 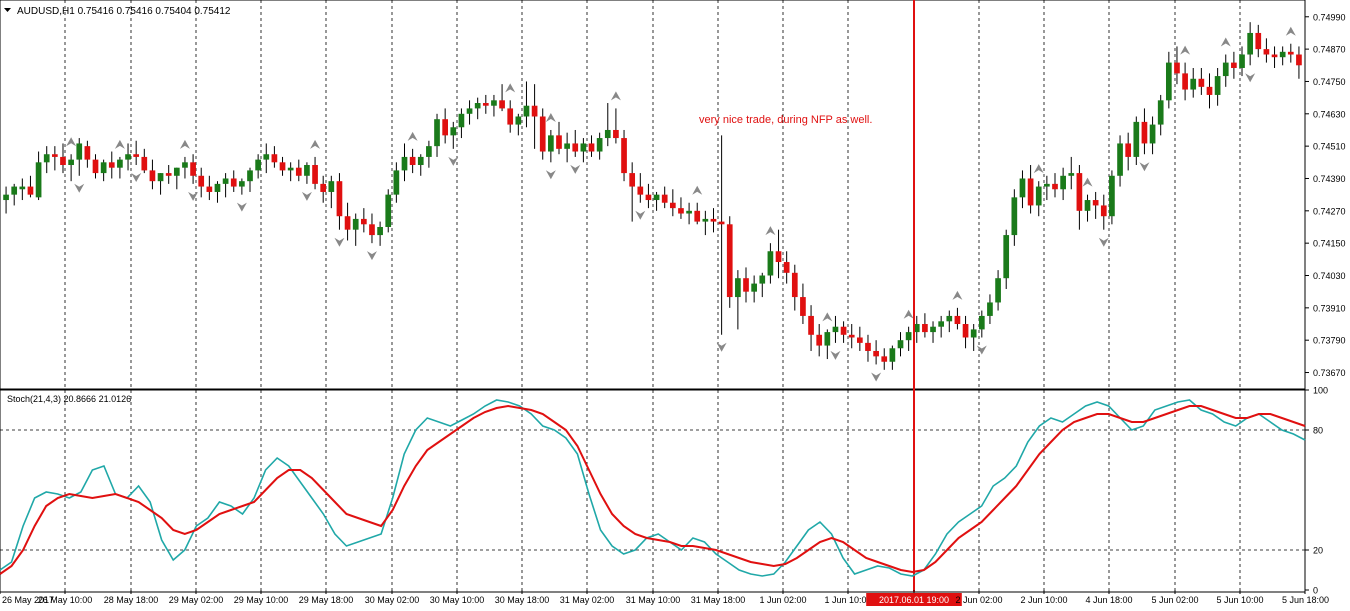 I want to click on price-axis-label: 0.74630, so click(x=1329, y=114).